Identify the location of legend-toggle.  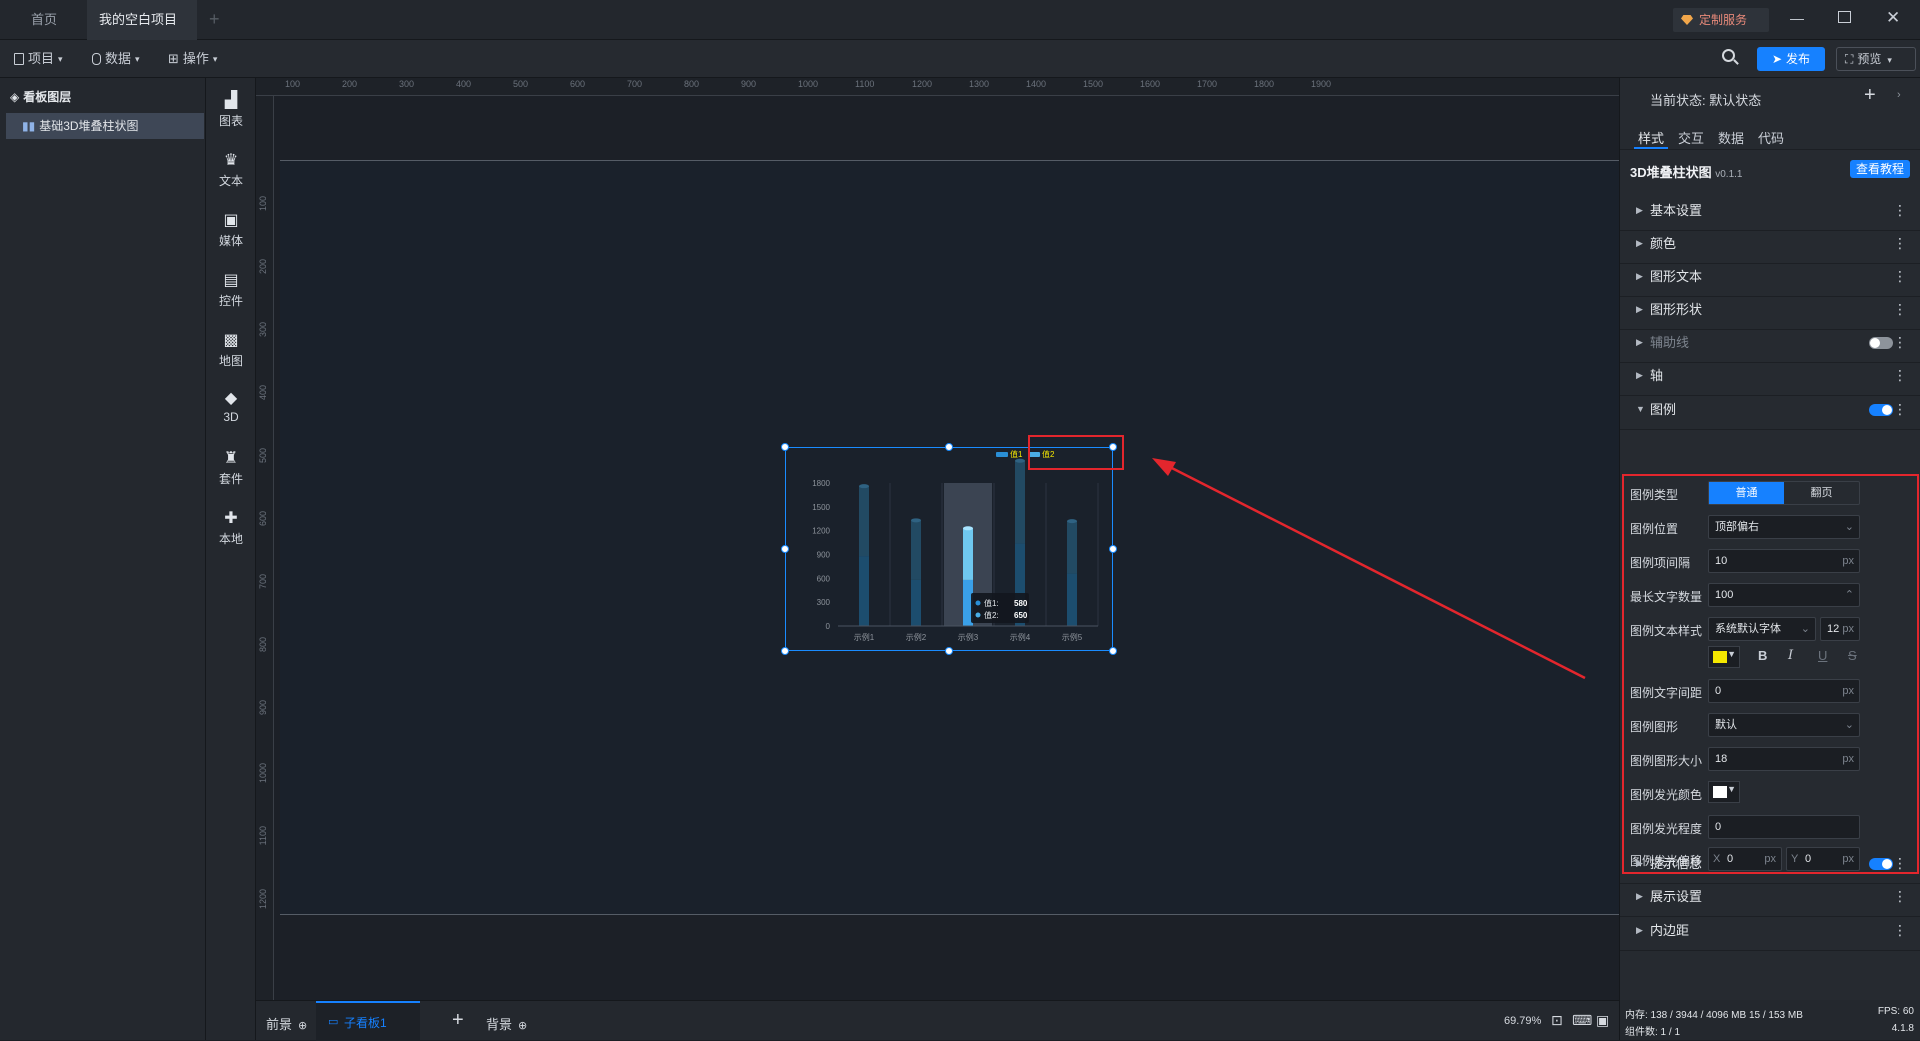
(1881, 410).